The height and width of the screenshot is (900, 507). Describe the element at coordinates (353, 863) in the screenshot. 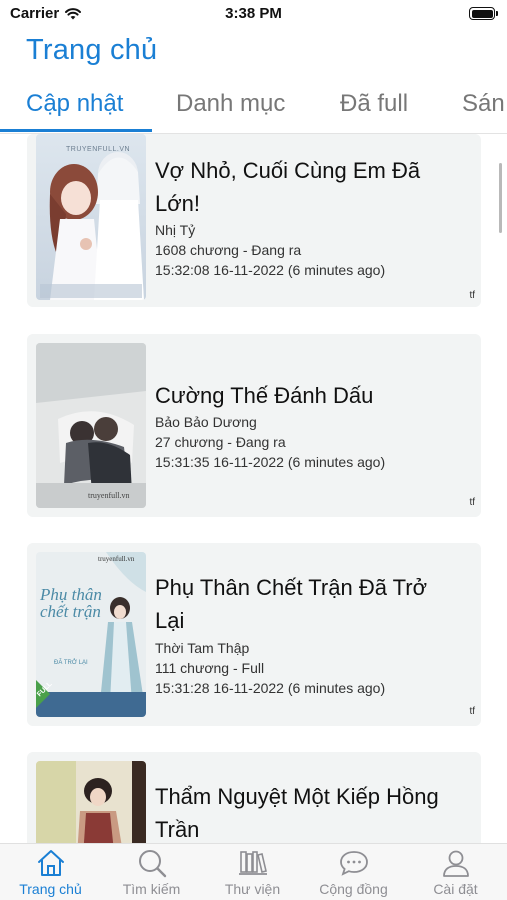

I see `chat-icon` at that location.